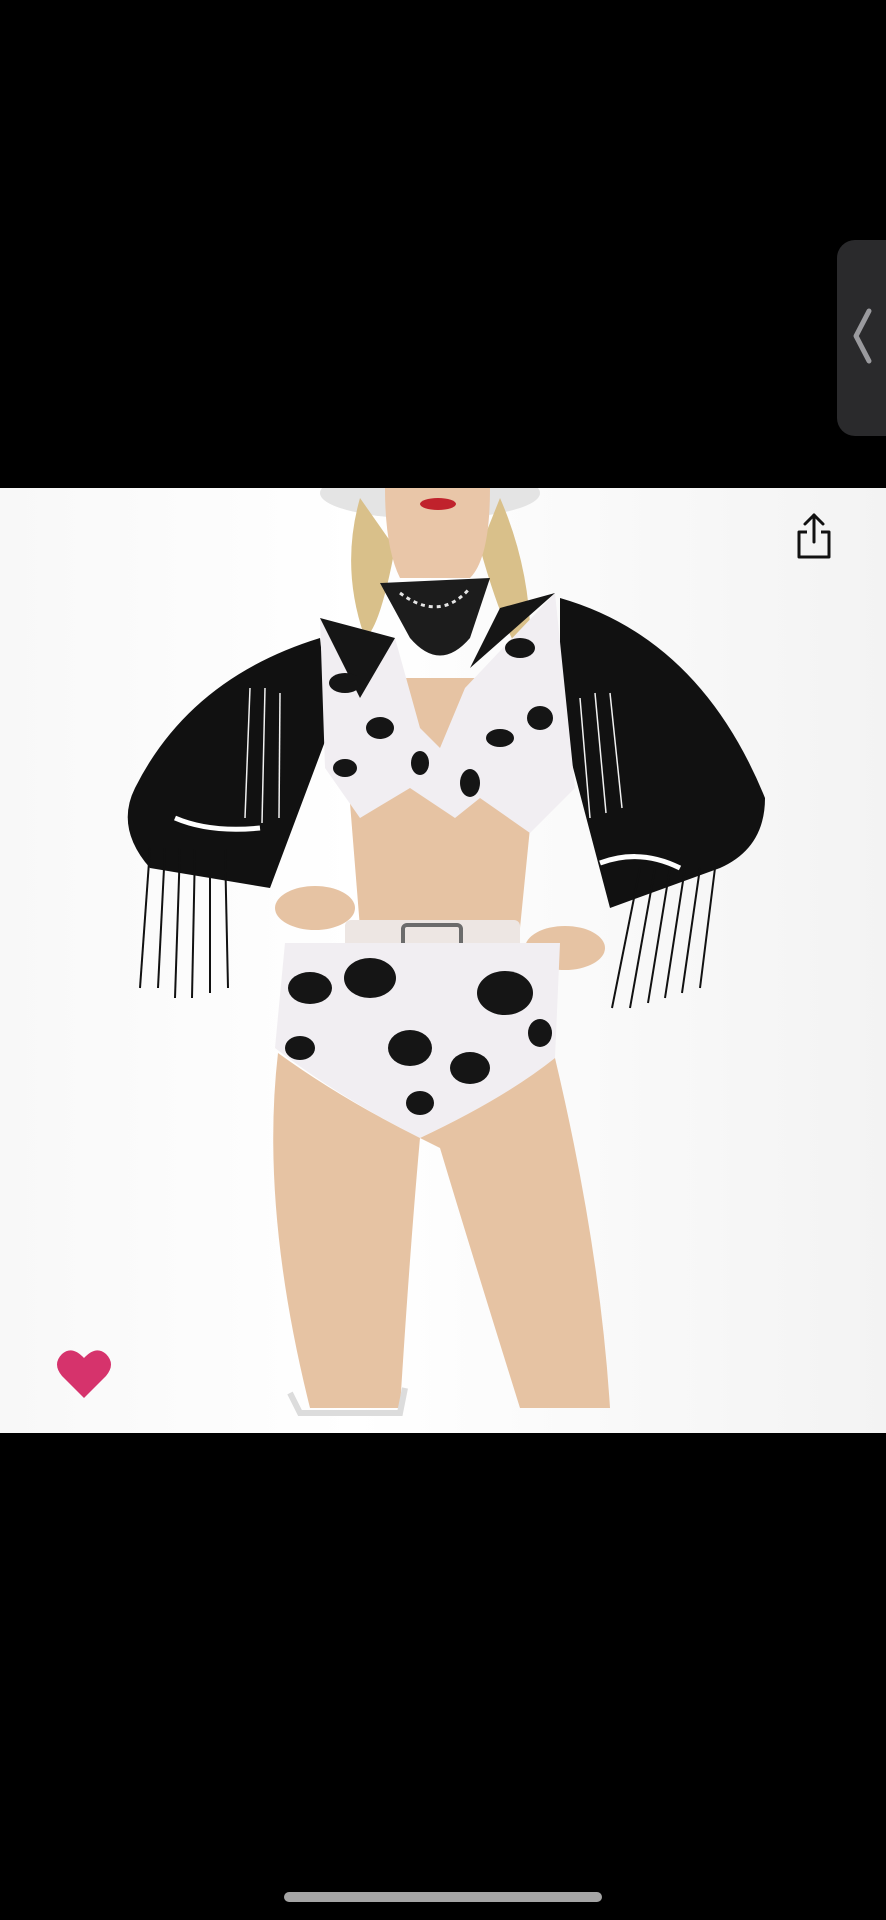 This screenshot has height=1920, width=886. What do you see at coordinates (443, 1897) in the screenshot?
I see `home-indicator` at bounding box center [443, 1897].